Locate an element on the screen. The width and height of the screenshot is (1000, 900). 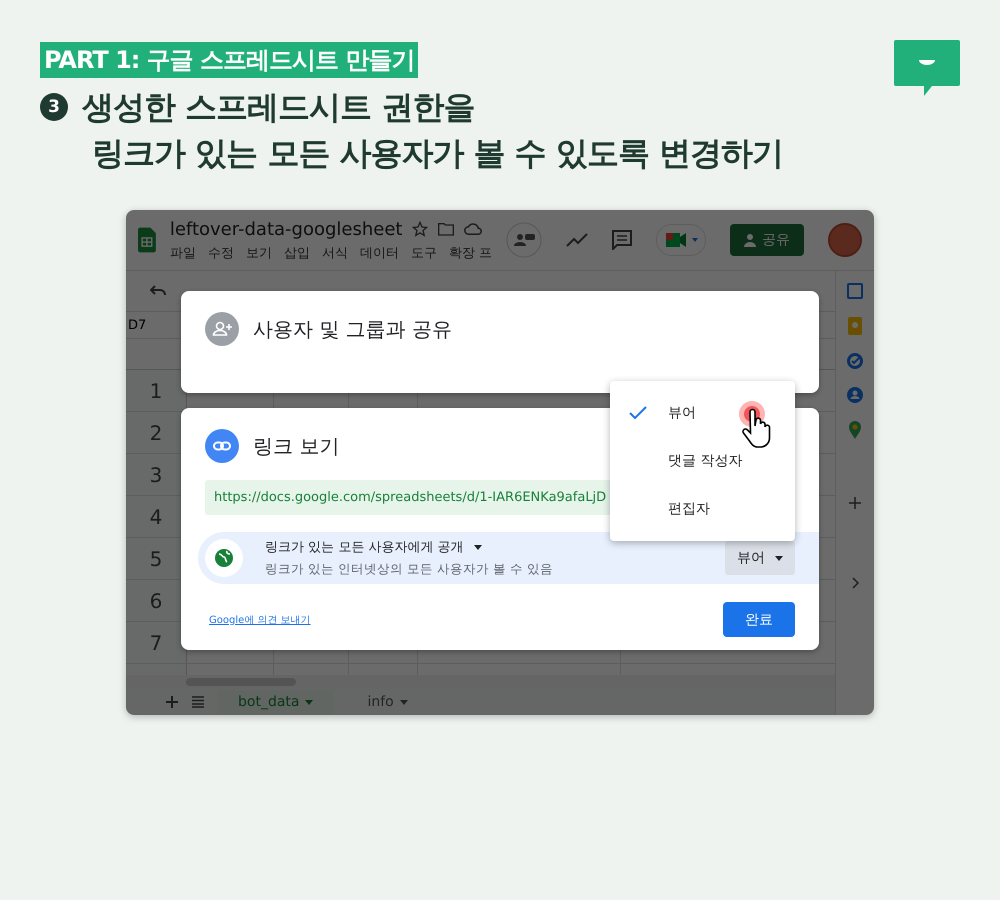
link-icon is located at coordinates (222, 446).